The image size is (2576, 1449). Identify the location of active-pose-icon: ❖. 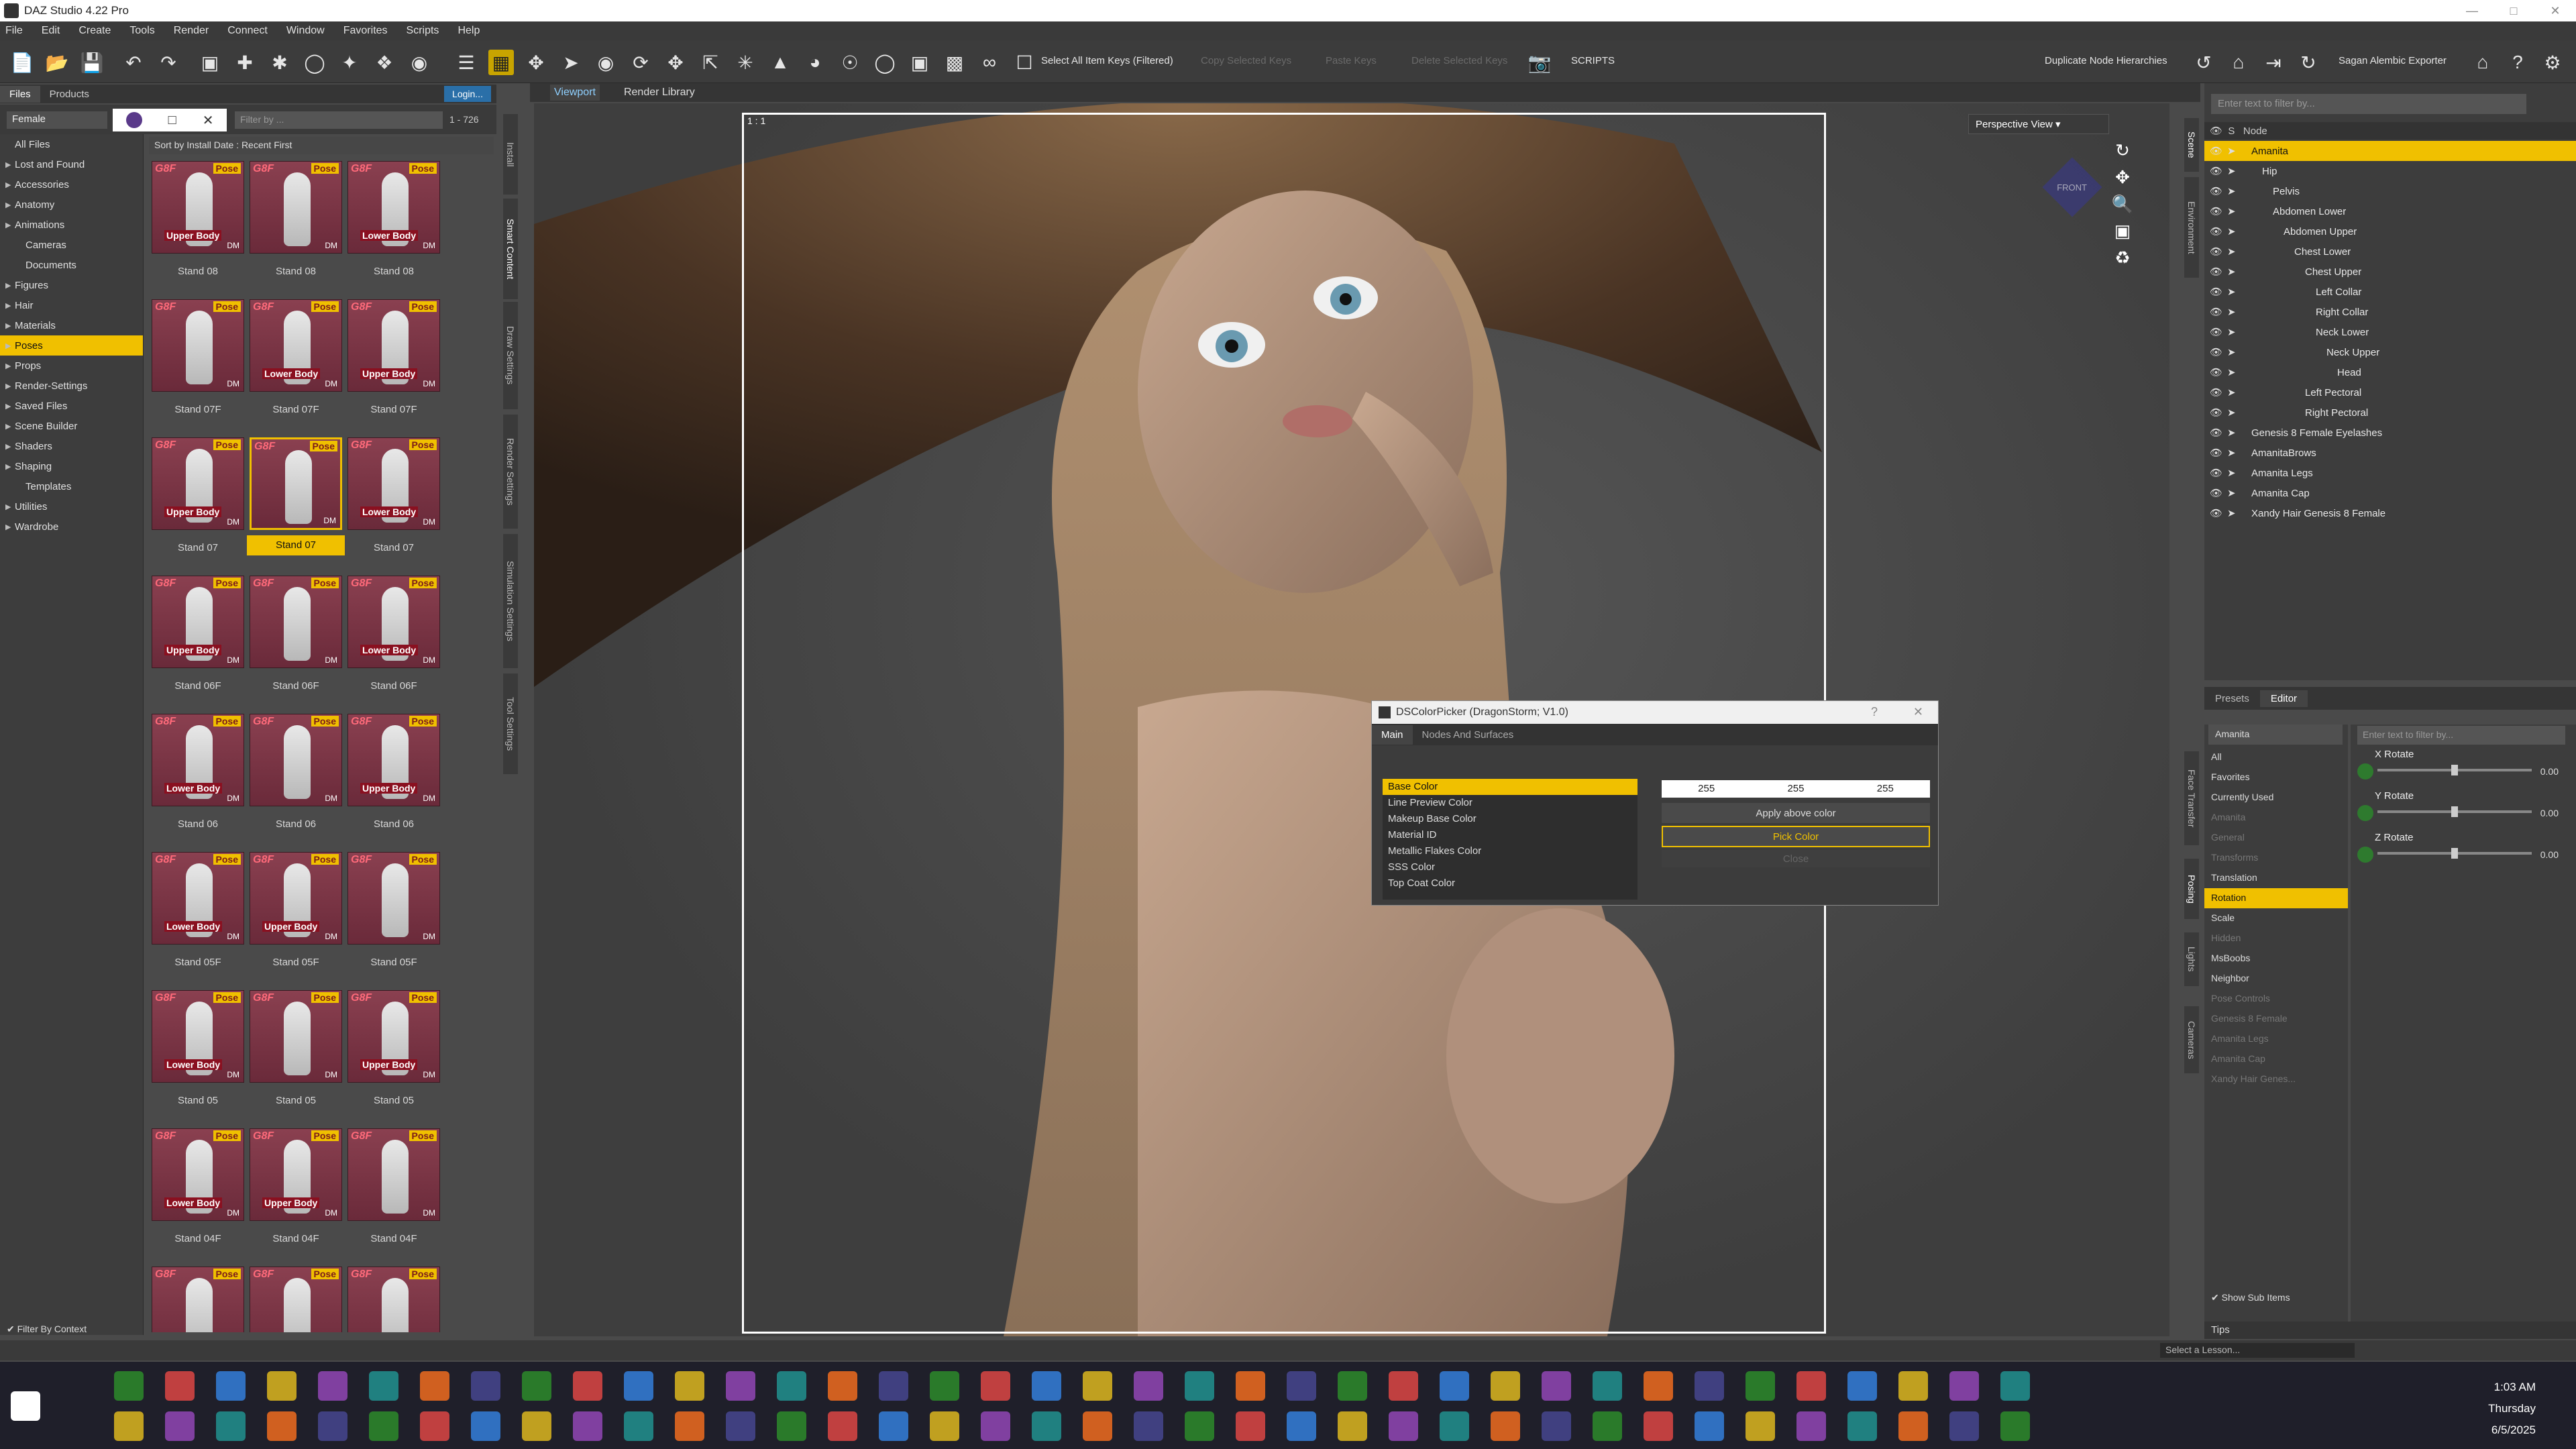
(384, 62).